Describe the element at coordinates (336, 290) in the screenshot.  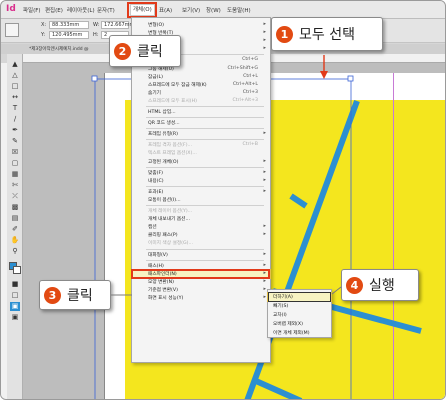
I see `step4-connector` at that location.